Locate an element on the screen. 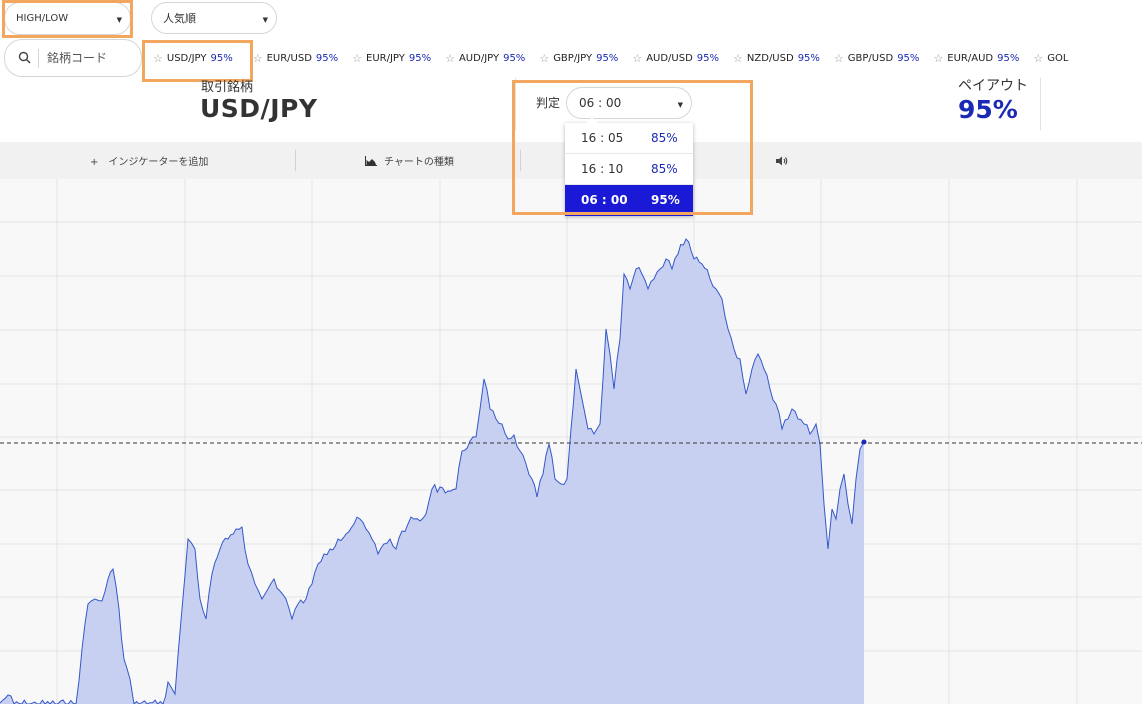 The width and height of the screenshot is (1142, 704). pair-name: GBP/USD is located at coordinates (870, 58).